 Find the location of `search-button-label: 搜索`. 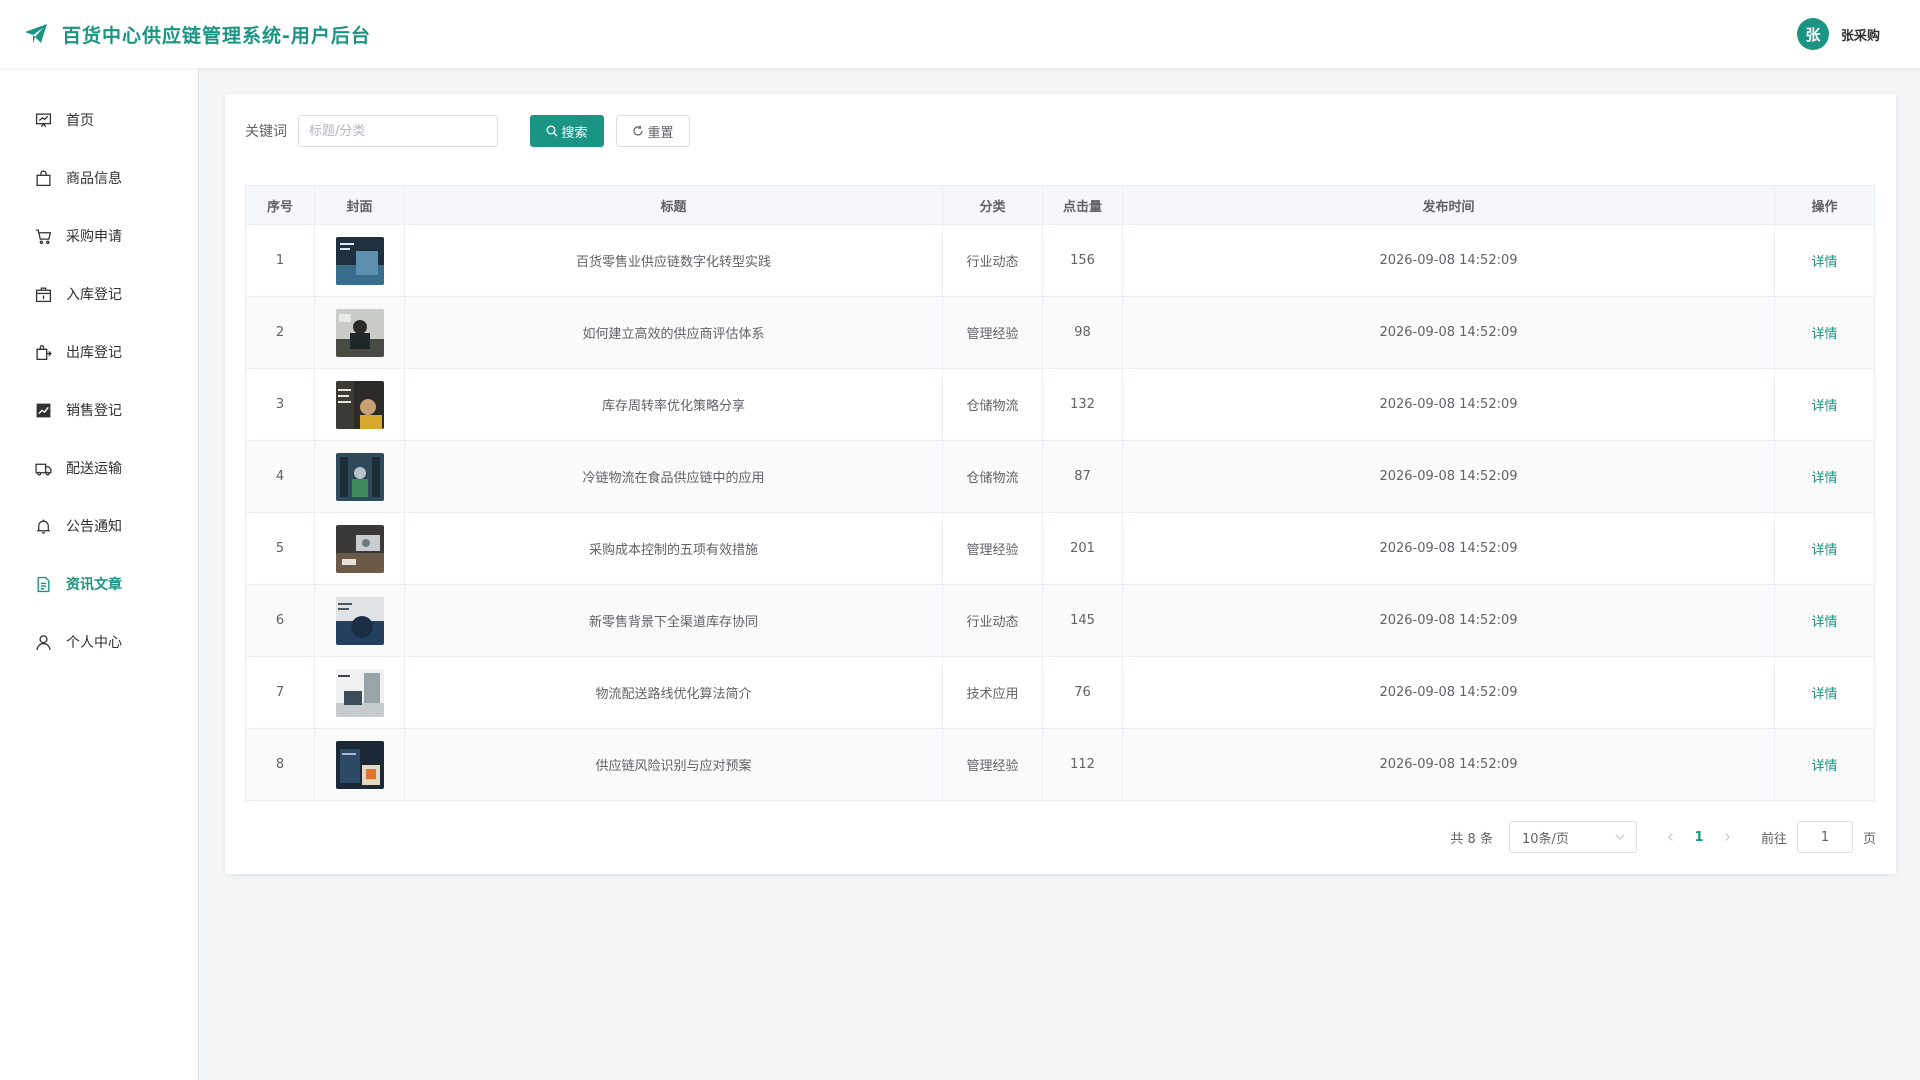

search-button-label: 搜索 is located at coordinates (574, 133).